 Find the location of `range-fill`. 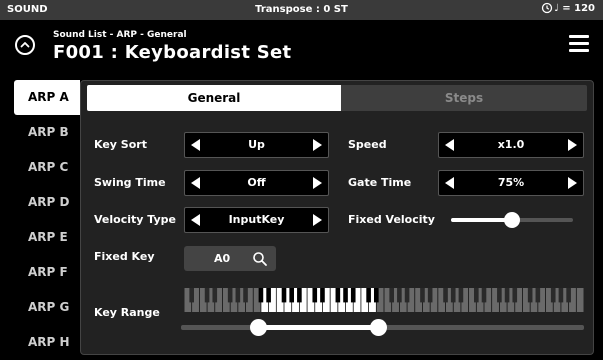

range-fill is located at coordinates (318, 327).